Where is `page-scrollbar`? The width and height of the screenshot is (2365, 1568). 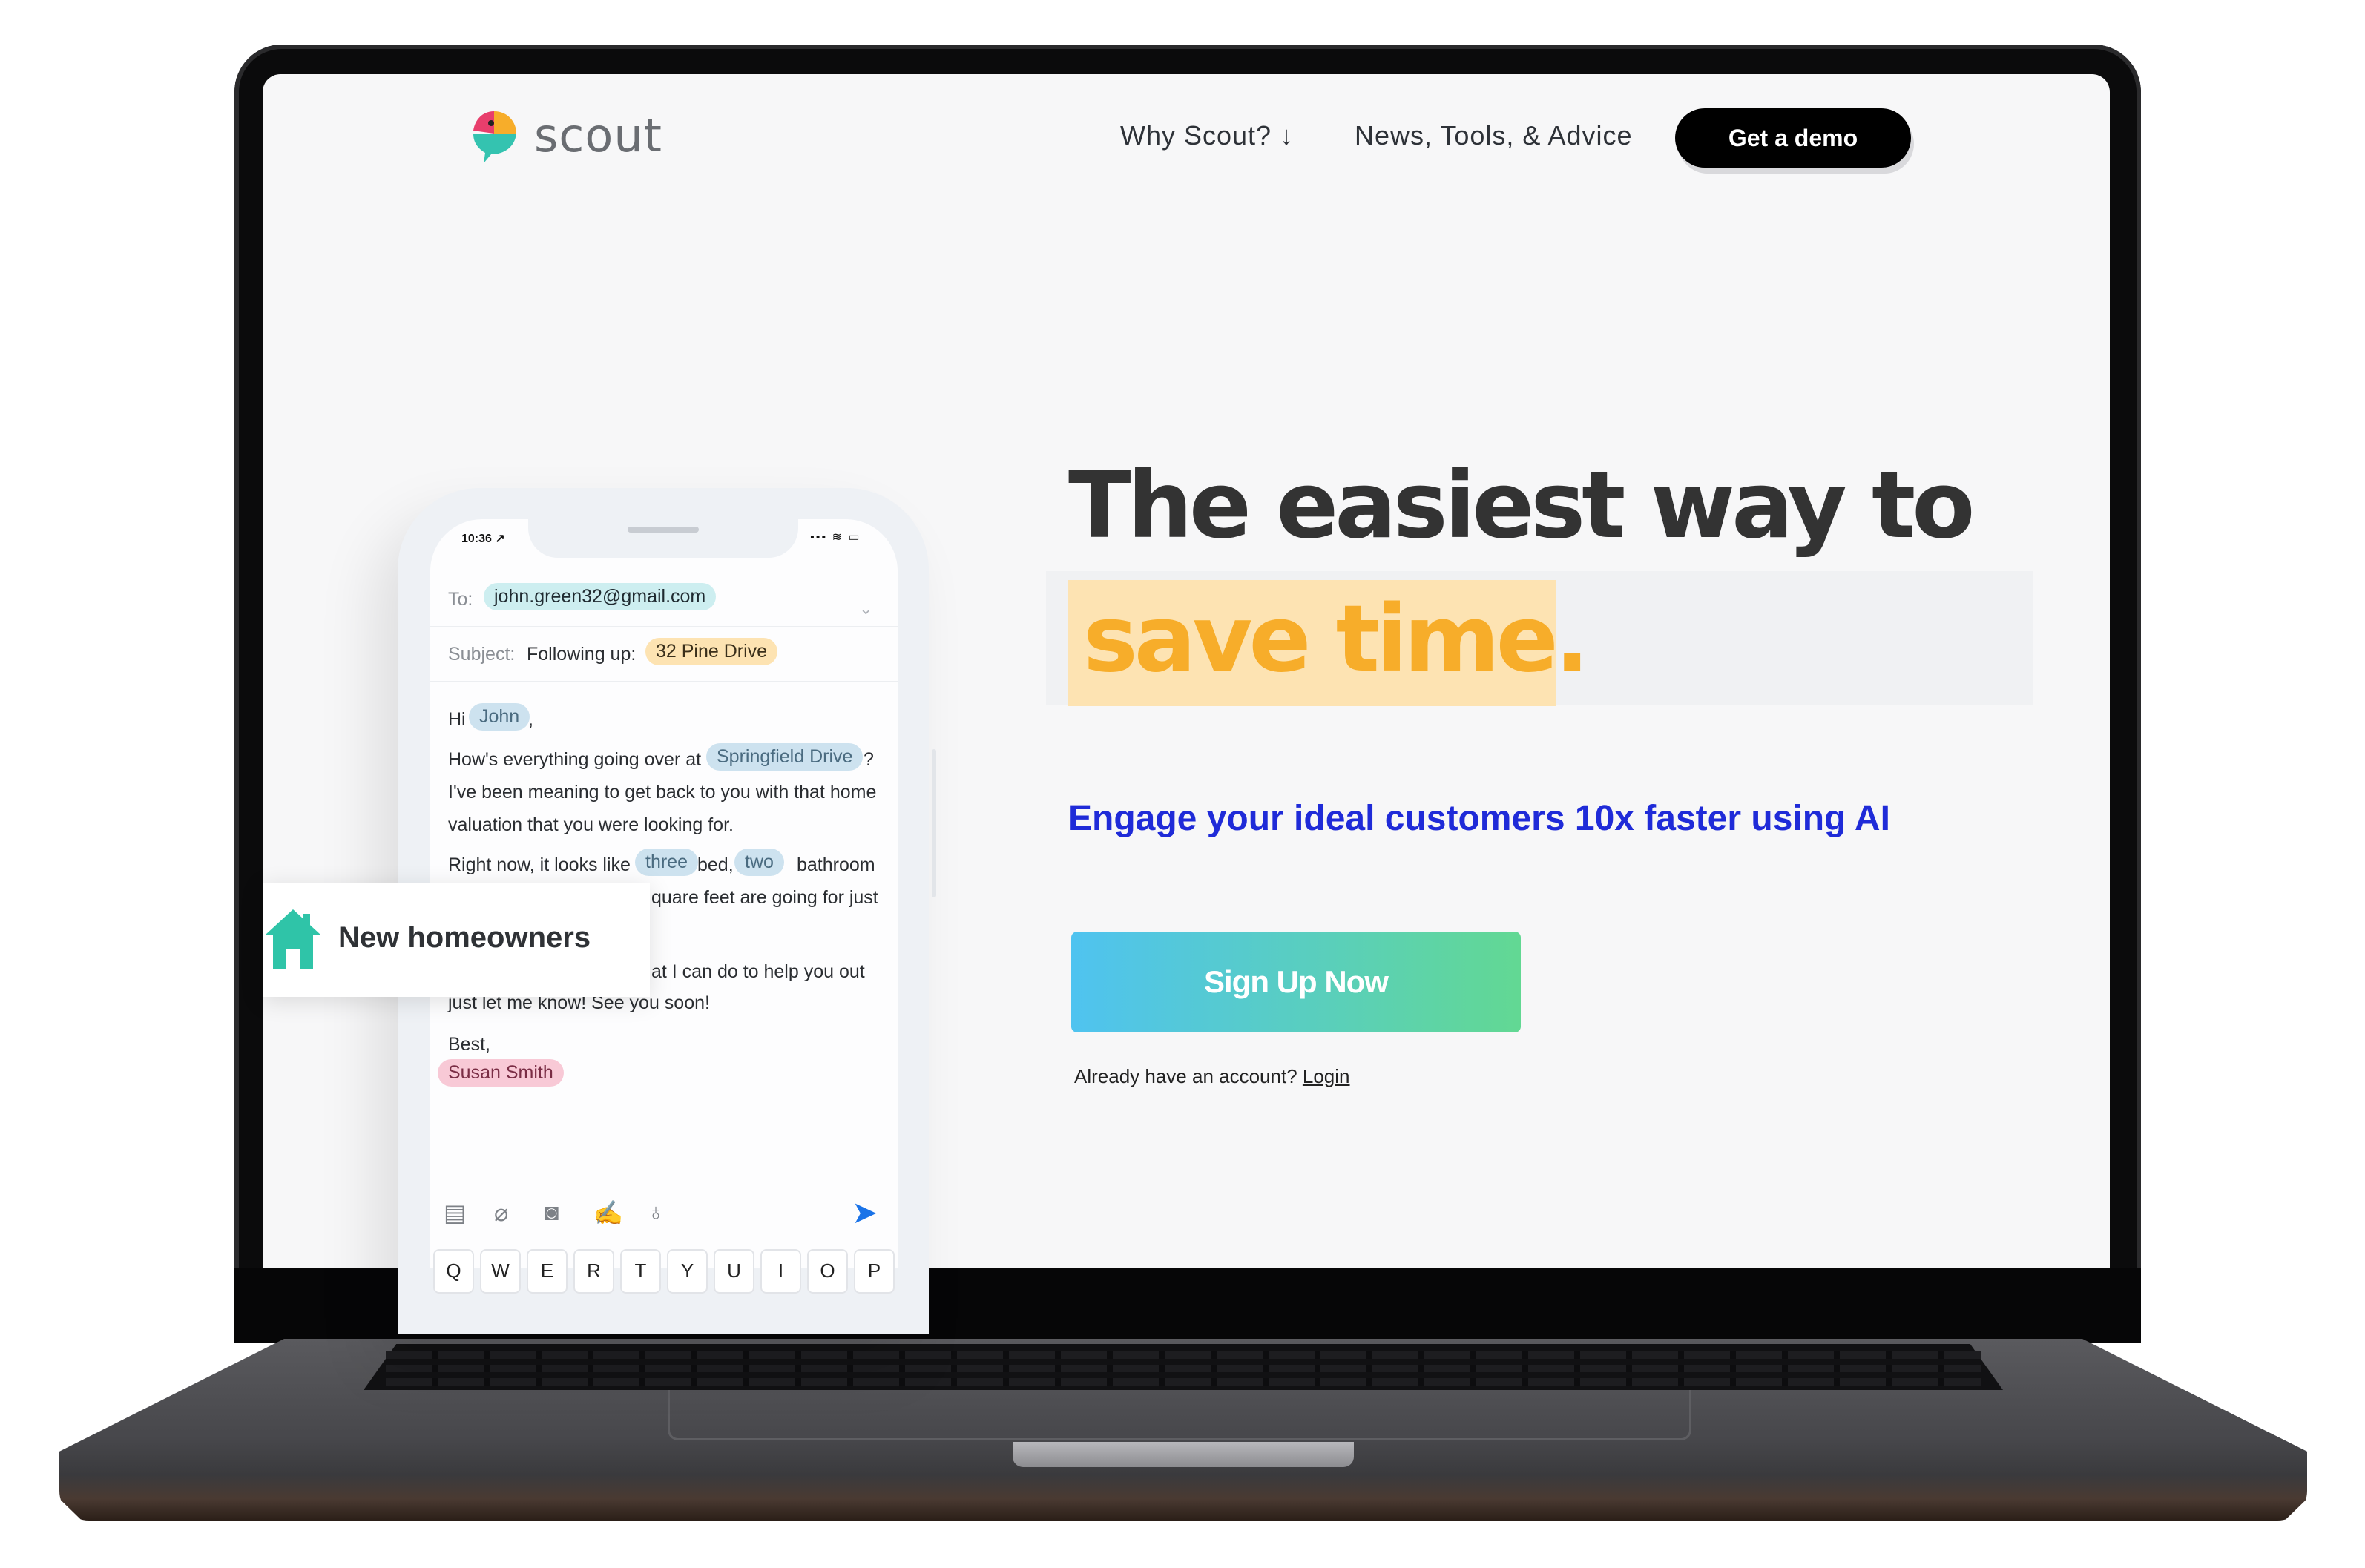
page-scrollbar is located at coordinates (934, 823).